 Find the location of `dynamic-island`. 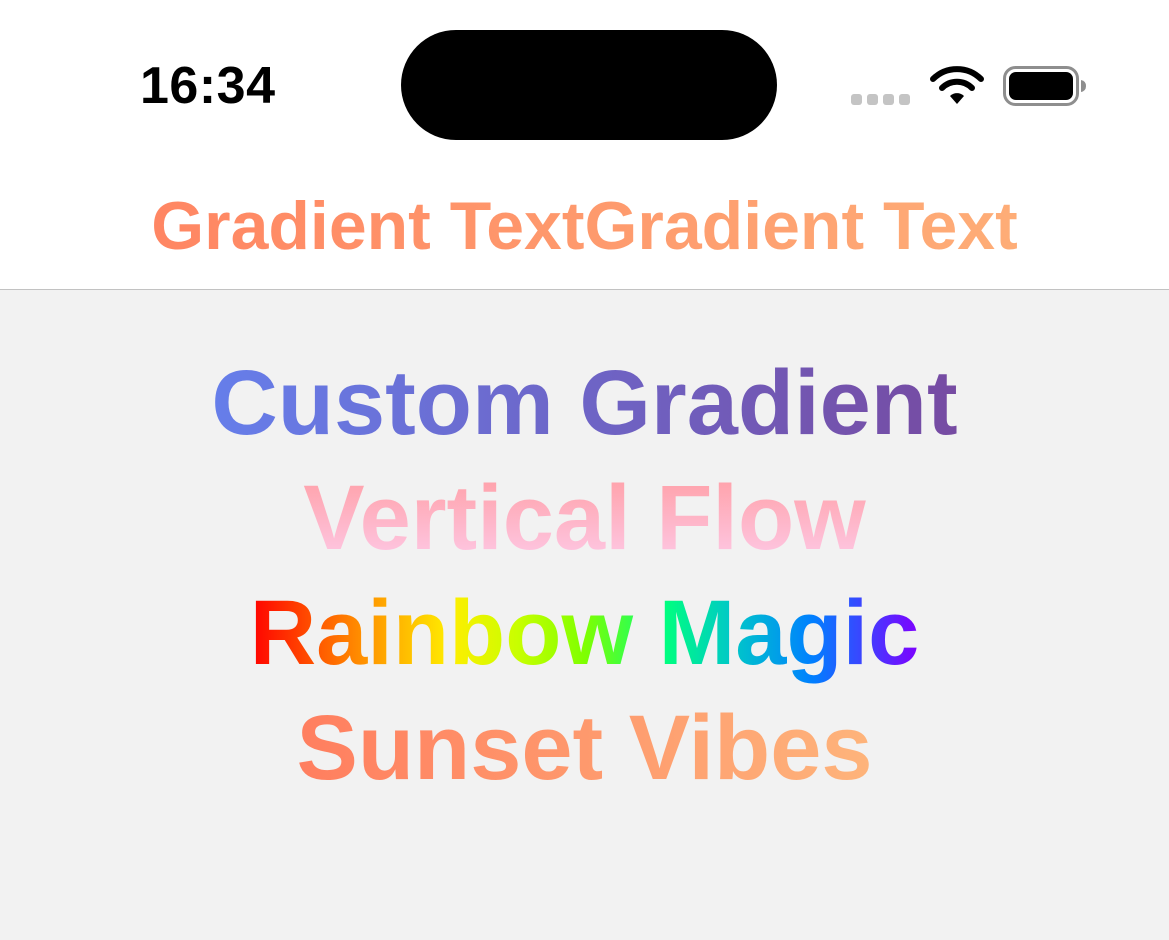

dynamic-island is located at coordinates (589, 85).